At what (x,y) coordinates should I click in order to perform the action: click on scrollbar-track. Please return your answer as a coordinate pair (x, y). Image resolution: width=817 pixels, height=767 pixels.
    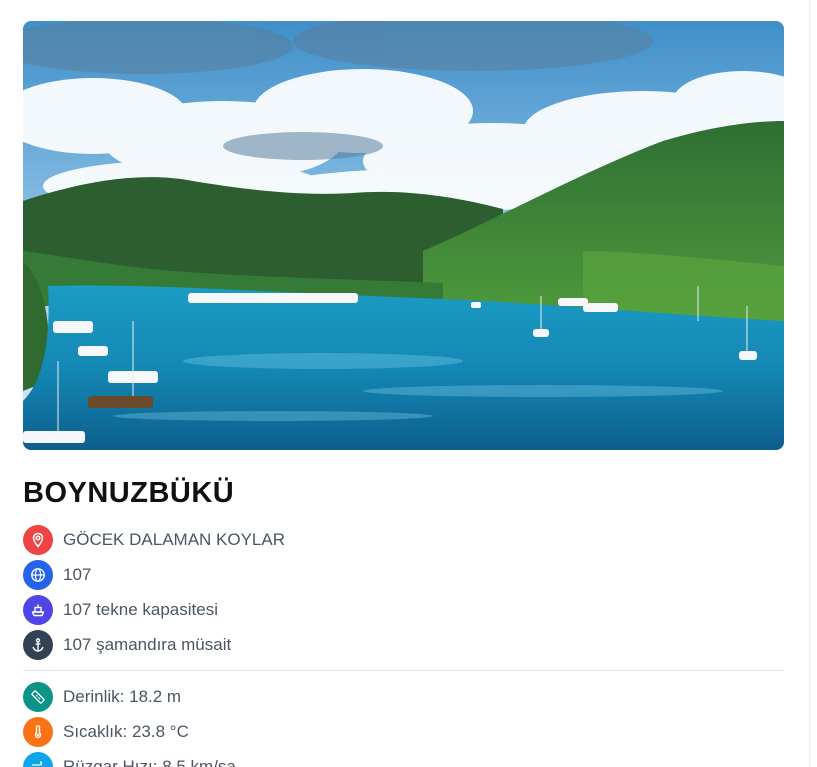
    Looking at the image, I should click on (813, 383).